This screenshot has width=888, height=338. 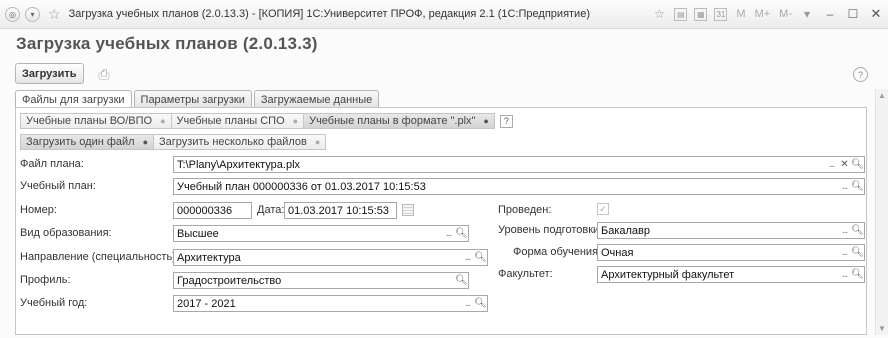 What do you see at coordinates (52, 164) in the screenshot?
I see `file-label: Файл плана:` at bounding box center [52, 164].